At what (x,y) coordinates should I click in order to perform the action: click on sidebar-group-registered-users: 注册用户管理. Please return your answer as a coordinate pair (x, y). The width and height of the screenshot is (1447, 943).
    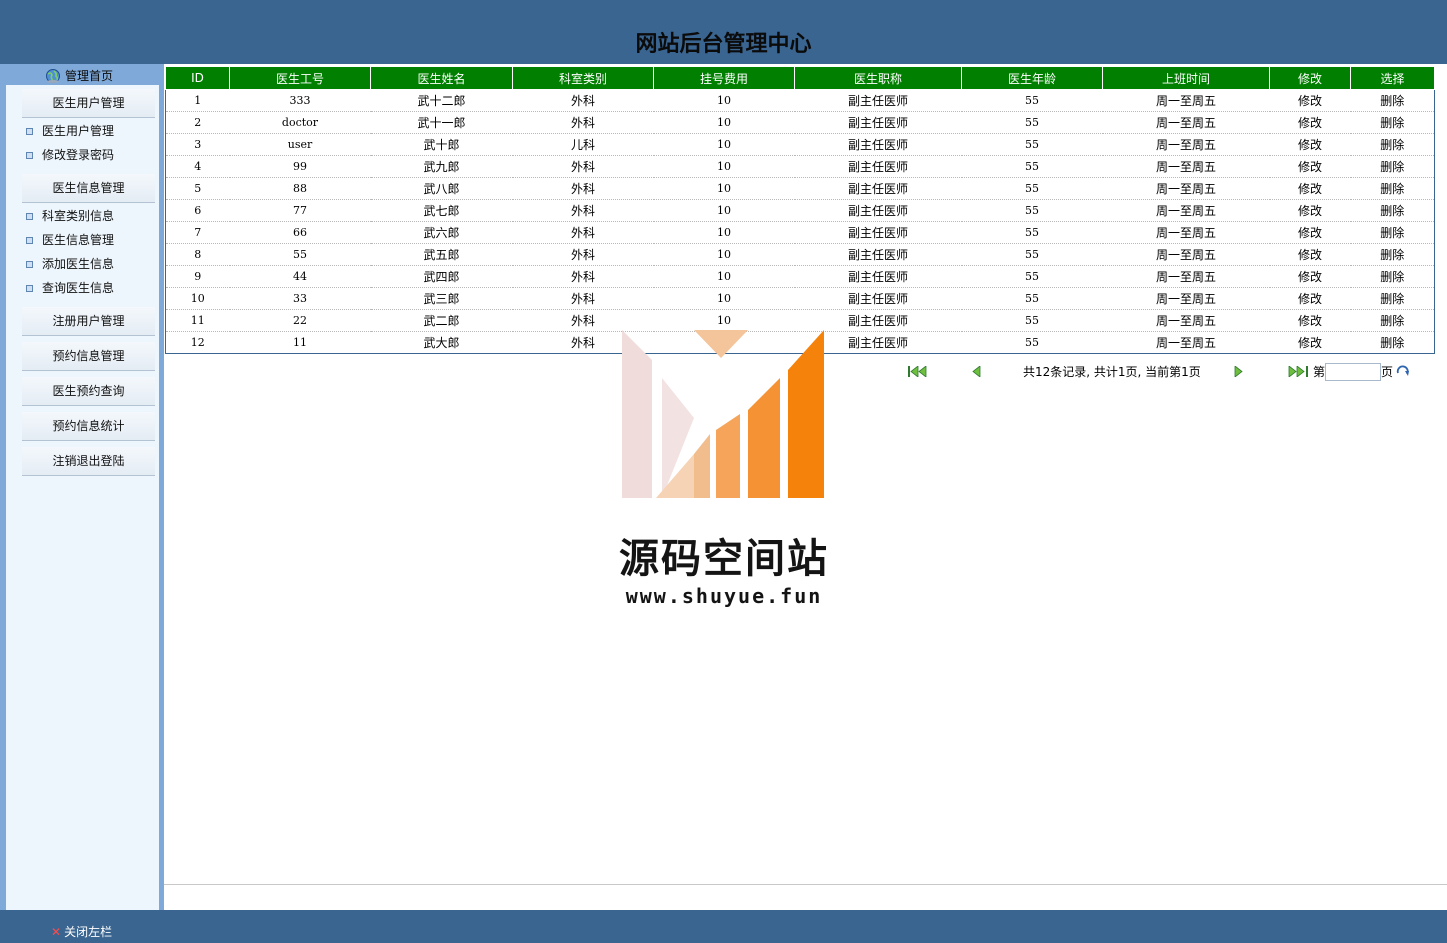
    Looking at the image, I should click on (88, 321).